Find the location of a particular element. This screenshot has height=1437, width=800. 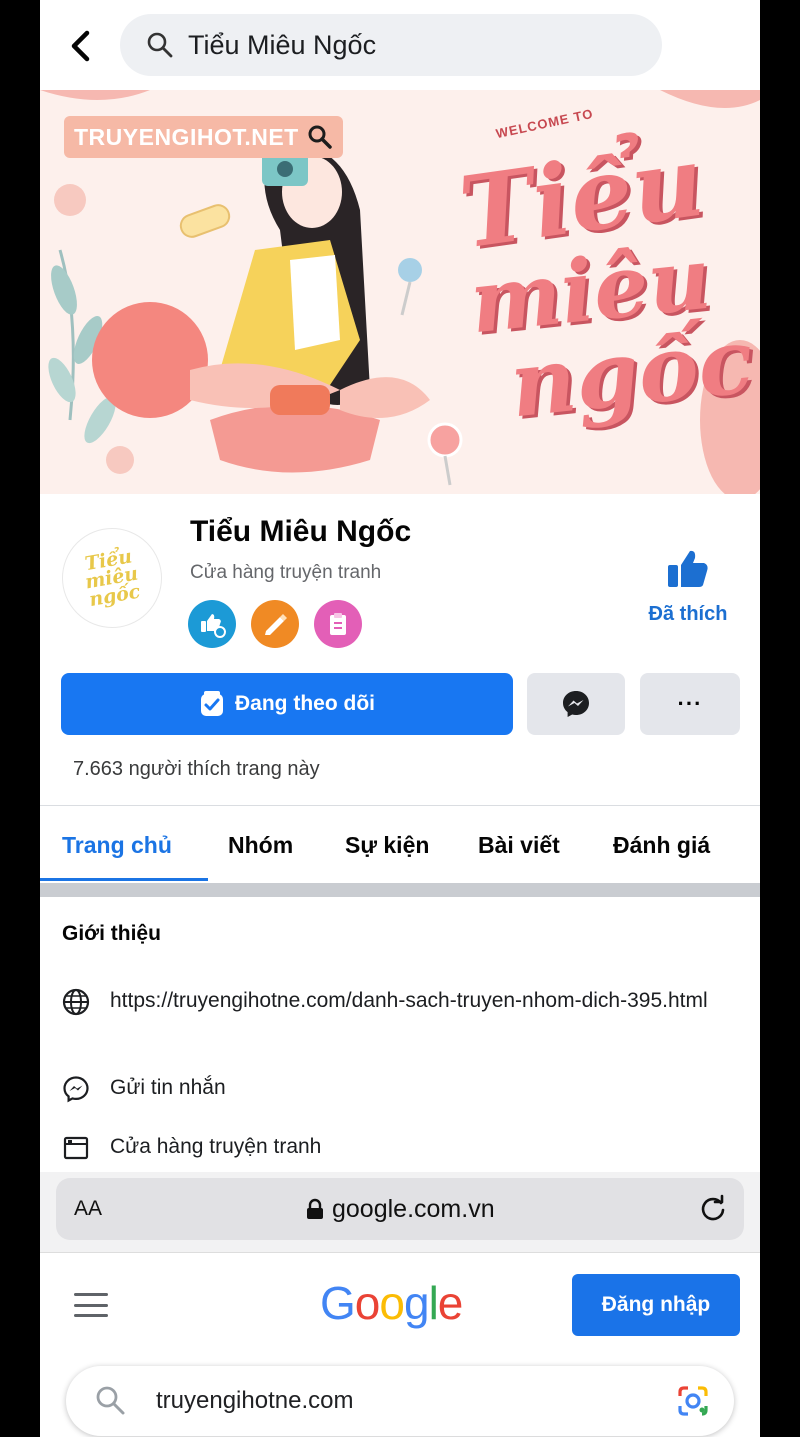

pencil-icon is located at coordinates (276, 624).